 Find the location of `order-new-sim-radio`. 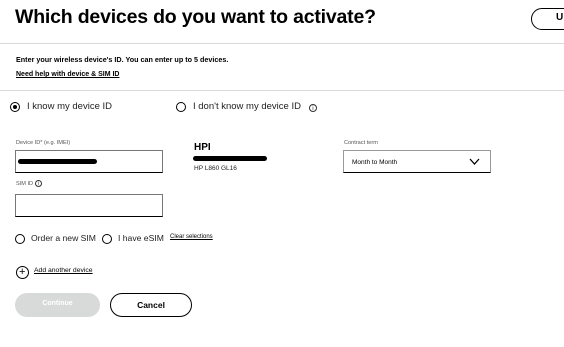

order-new-sim-radio is located at coordinates (20, 239).